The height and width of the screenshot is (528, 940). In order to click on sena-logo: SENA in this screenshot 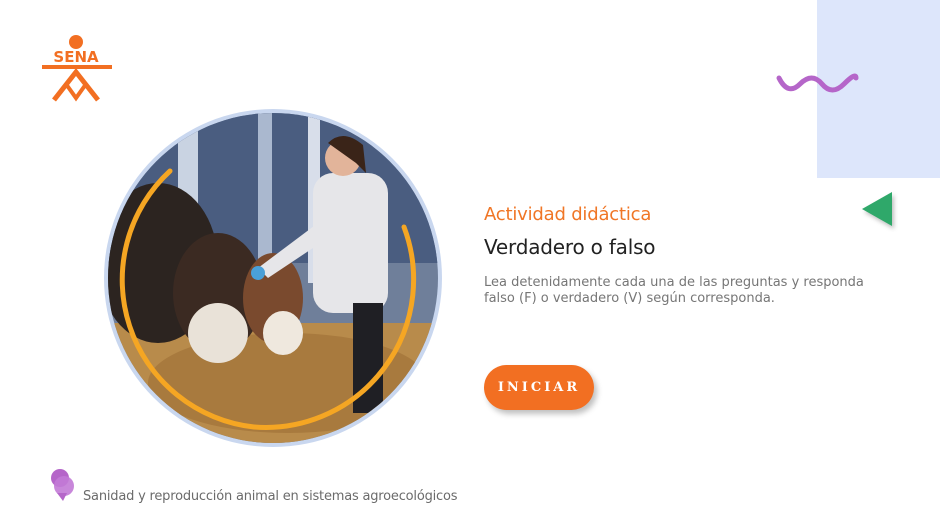, I will do `click(77, 71)`.